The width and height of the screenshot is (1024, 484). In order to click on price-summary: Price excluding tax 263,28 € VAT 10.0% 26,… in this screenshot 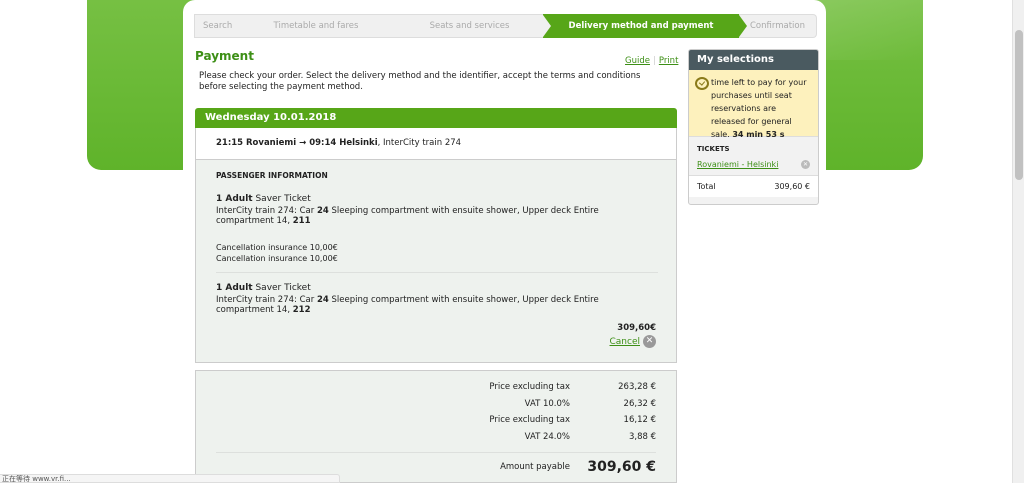, I will do `click(436, 426)`.